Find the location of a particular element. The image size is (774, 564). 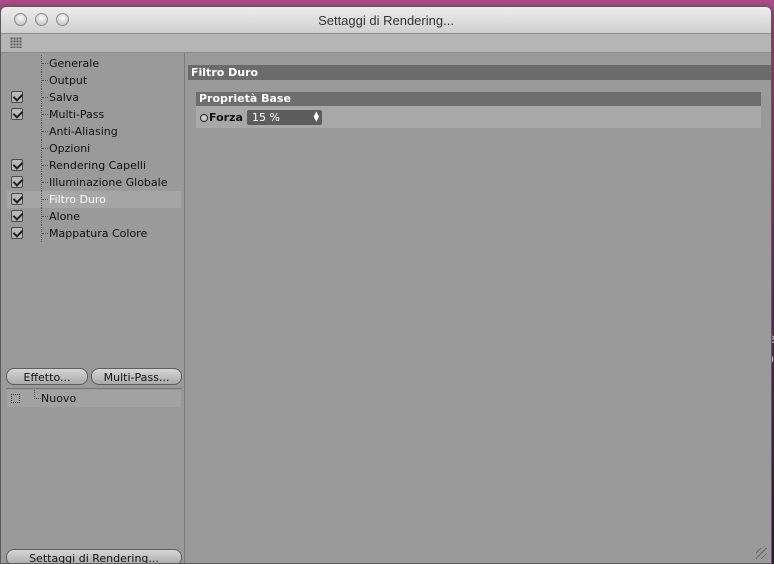

sidebar-item: Opzioni is located at coordinates (94, 148).